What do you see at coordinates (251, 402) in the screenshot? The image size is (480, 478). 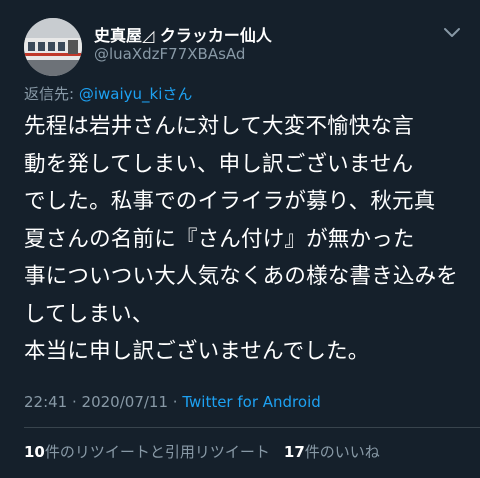 I see `tweet-source-link: Twitter for Android` at bounding box center [251, 402].